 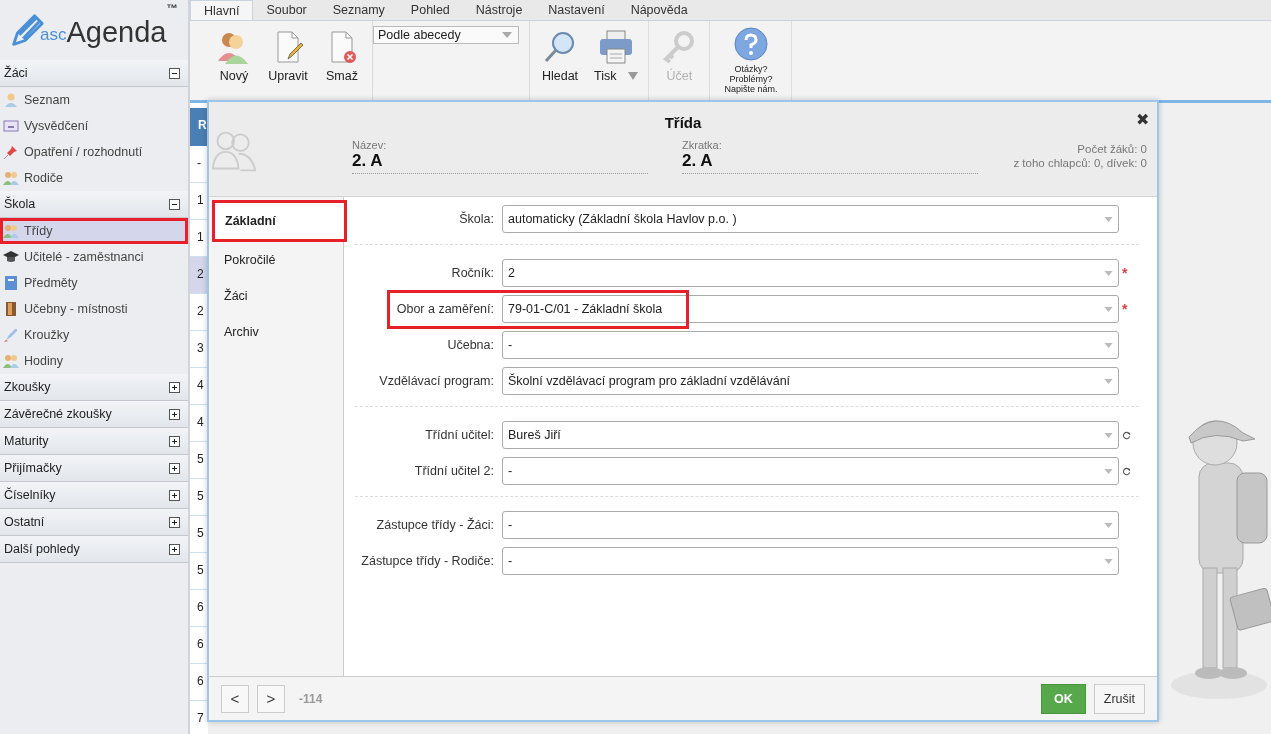 What do you see at coordinates (810, 273) in the screenshot?
I see `select-field: 2` at bounding box center [810, 273].